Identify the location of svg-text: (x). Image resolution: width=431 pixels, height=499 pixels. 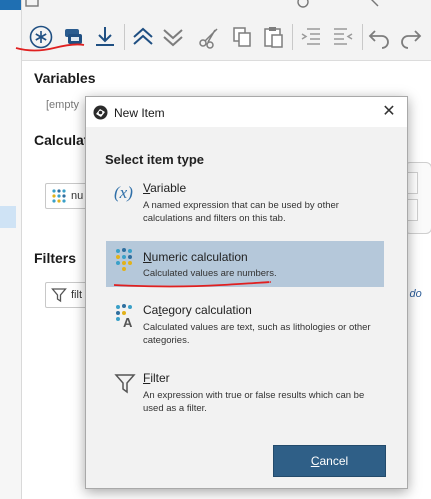
(123, 192).